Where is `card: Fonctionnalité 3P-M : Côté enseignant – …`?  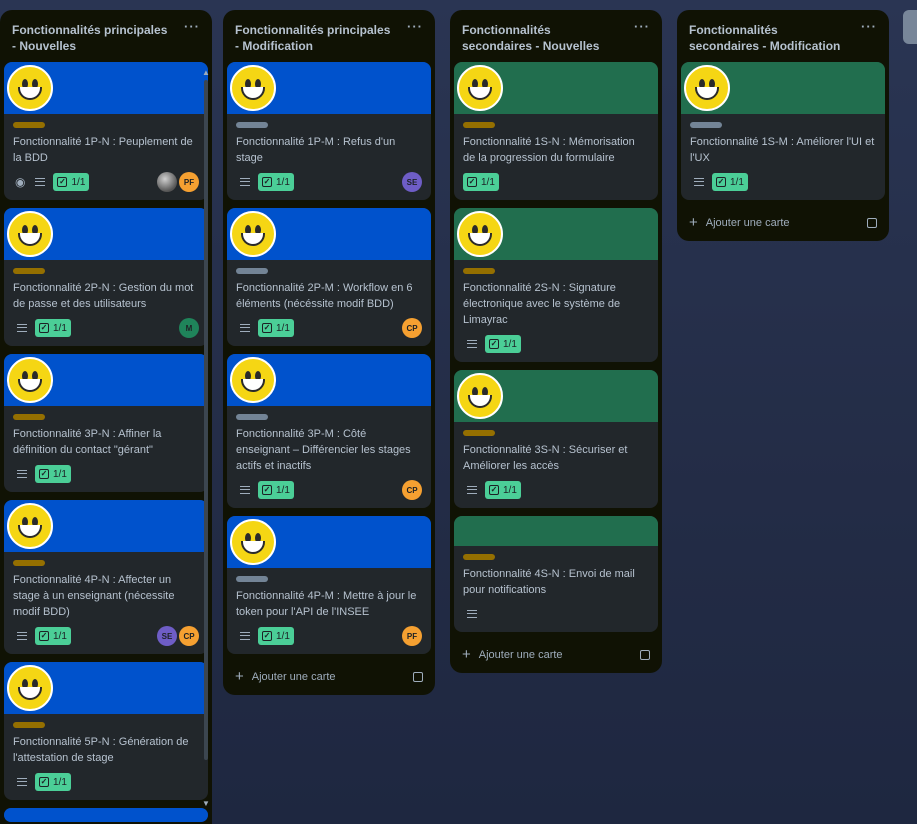
card: Fonctionnalité 3P-M : Côté enseignant – … is located at coordinates (329, 431).